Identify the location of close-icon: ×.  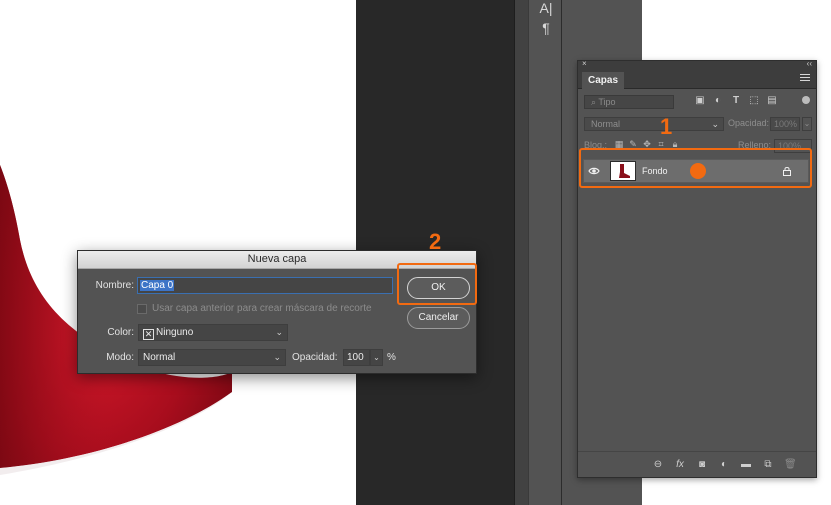
(584, 63).